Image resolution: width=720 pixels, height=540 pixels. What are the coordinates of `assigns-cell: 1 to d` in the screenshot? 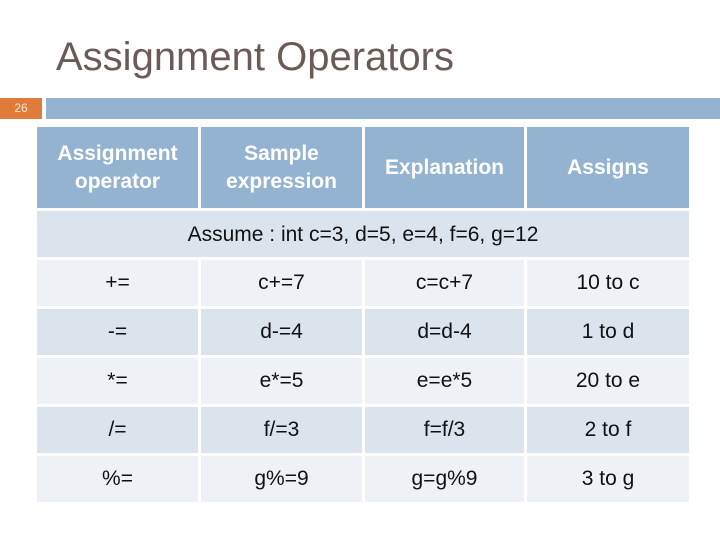 It's located at (608, 332).